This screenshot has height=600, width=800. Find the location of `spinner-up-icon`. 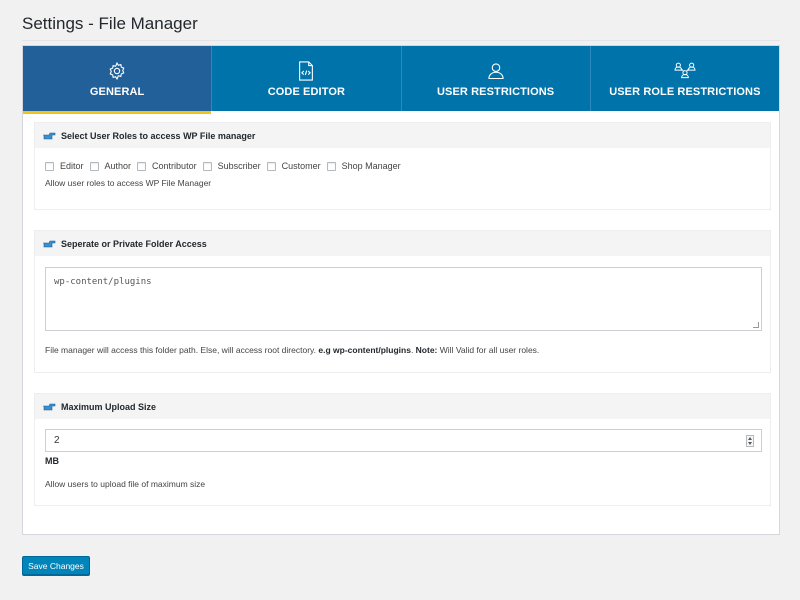

spinner-up-icon is located at coordinates (750, 438).